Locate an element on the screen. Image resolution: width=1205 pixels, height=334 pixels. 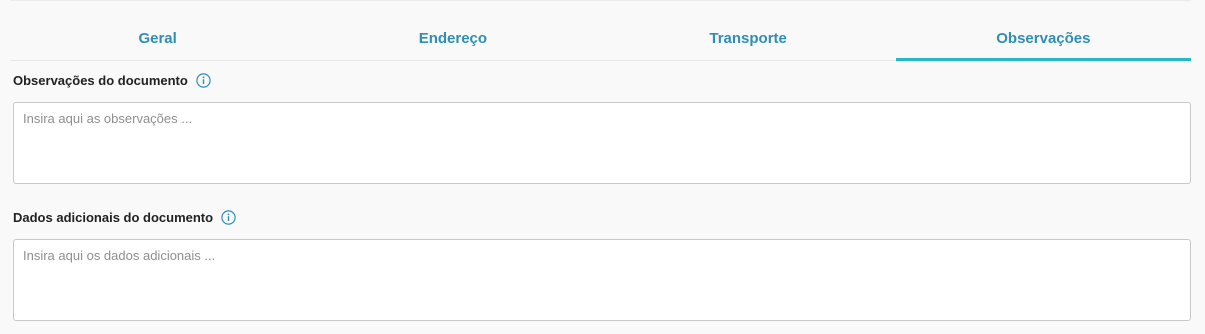
tab-endereco: Endereço is located at coordinates (452, 41).